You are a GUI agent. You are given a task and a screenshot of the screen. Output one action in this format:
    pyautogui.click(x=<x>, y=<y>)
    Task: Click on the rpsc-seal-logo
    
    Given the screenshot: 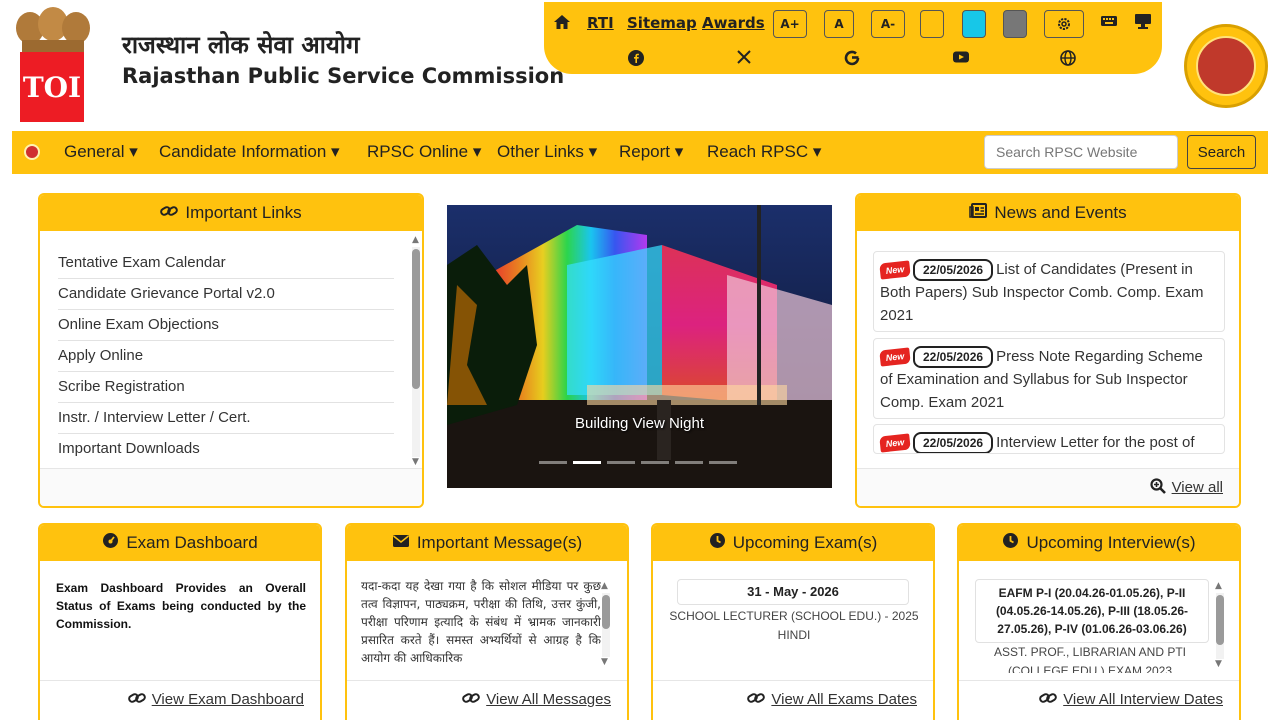 What is the action you would take?
    pyautogui.click(x=1226, y=66)
    